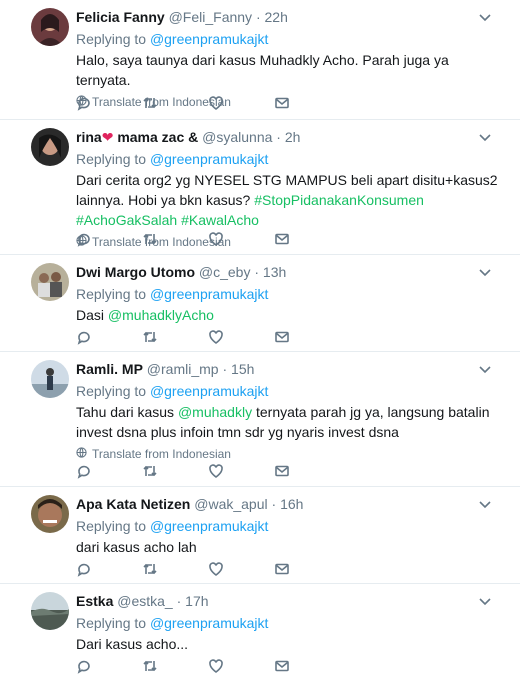 This screenshot has height=680, width=520. What do you see at coordinates (126, 220) in the screenshot?
I see `hashtag-link: #AchoGakSalah` at bounding box center [126, 220].